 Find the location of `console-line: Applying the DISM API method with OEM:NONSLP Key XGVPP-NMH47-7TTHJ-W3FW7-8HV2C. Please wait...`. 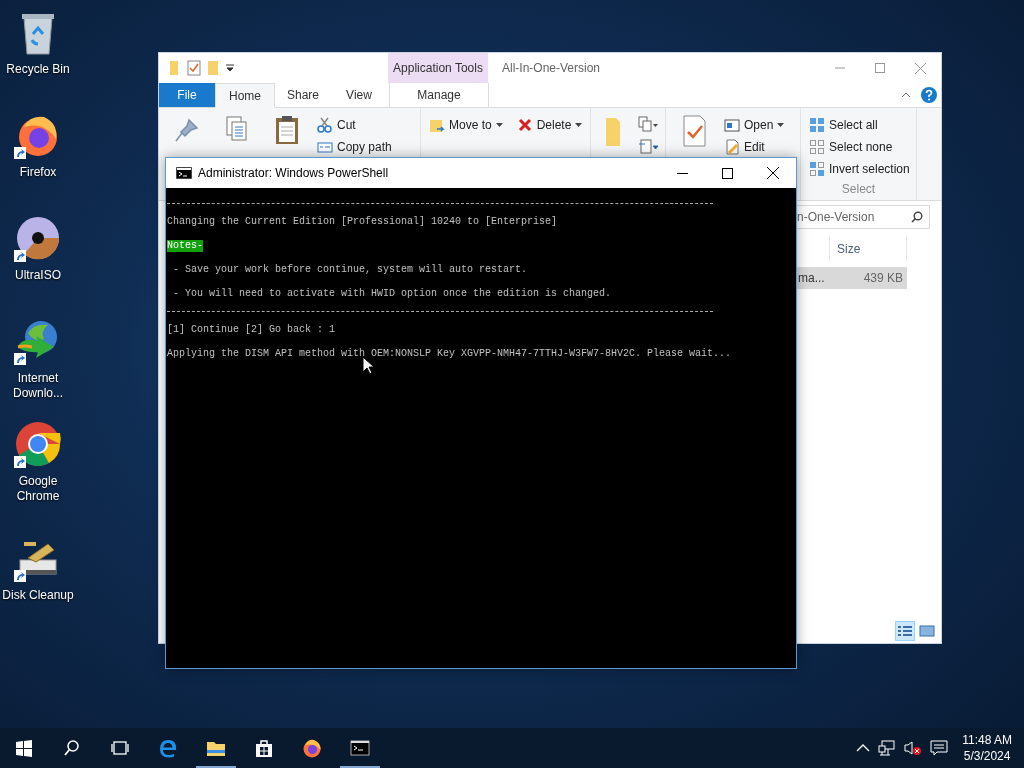

console-line: Applying the DISM API method with OEM:NONSLP Key XGVPP-NMH47-7TTHJ-W3FW7-8HV2C. Please wait... is located at coordinates (449, 354).